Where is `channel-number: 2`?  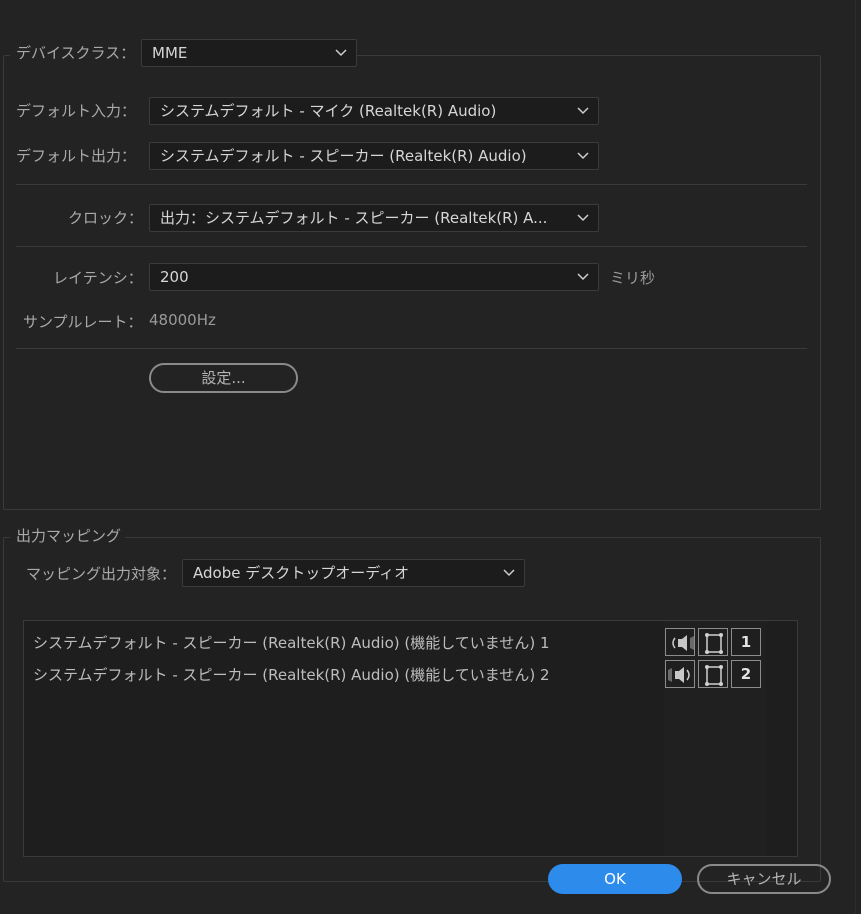 channel-number: 2 is located at coordinates (746, 674).